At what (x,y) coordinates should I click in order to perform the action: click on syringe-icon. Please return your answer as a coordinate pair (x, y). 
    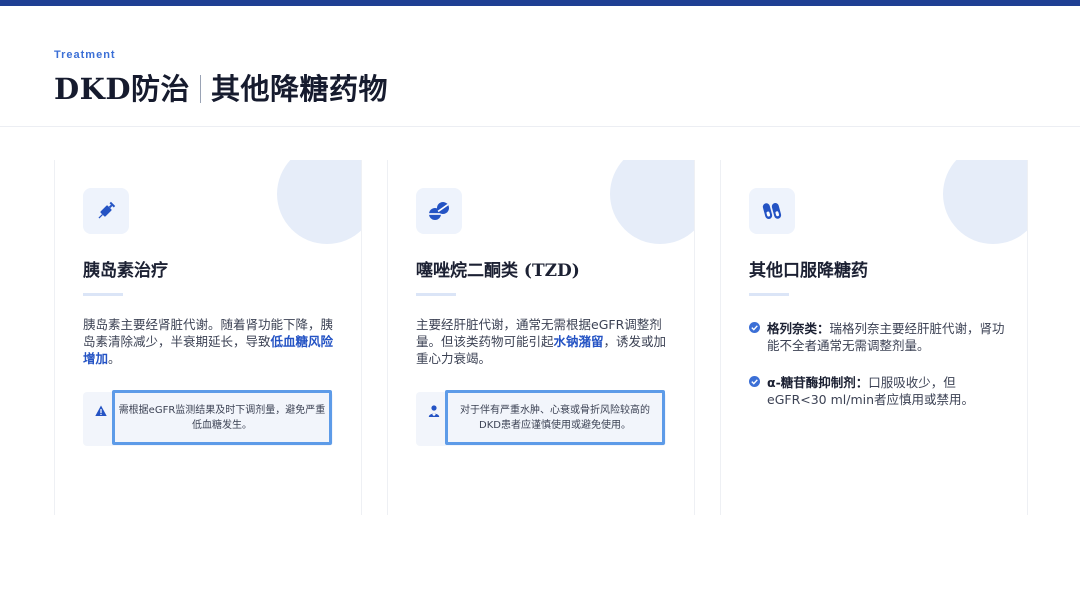
    Looking at the image, I should click on (107, 210).